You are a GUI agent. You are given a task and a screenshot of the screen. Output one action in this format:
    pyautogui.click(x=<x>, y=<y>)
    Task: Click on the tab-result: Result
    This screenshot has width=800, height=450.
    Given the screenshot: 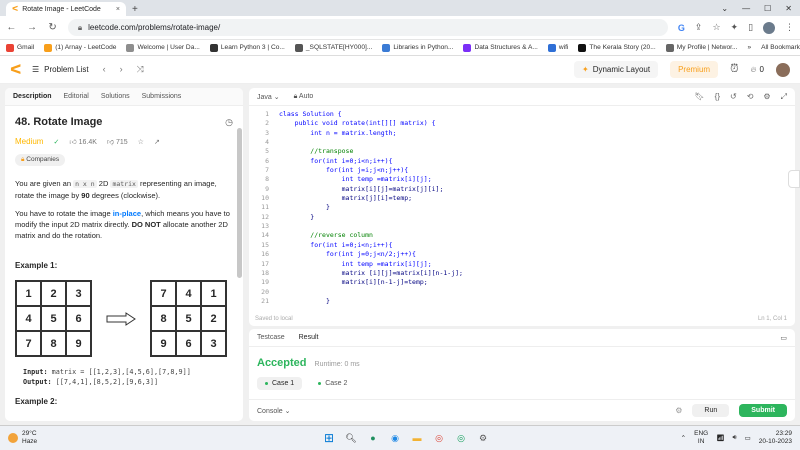 What is the action you would take?
    pyautogui.click(x=309, y=337)
    